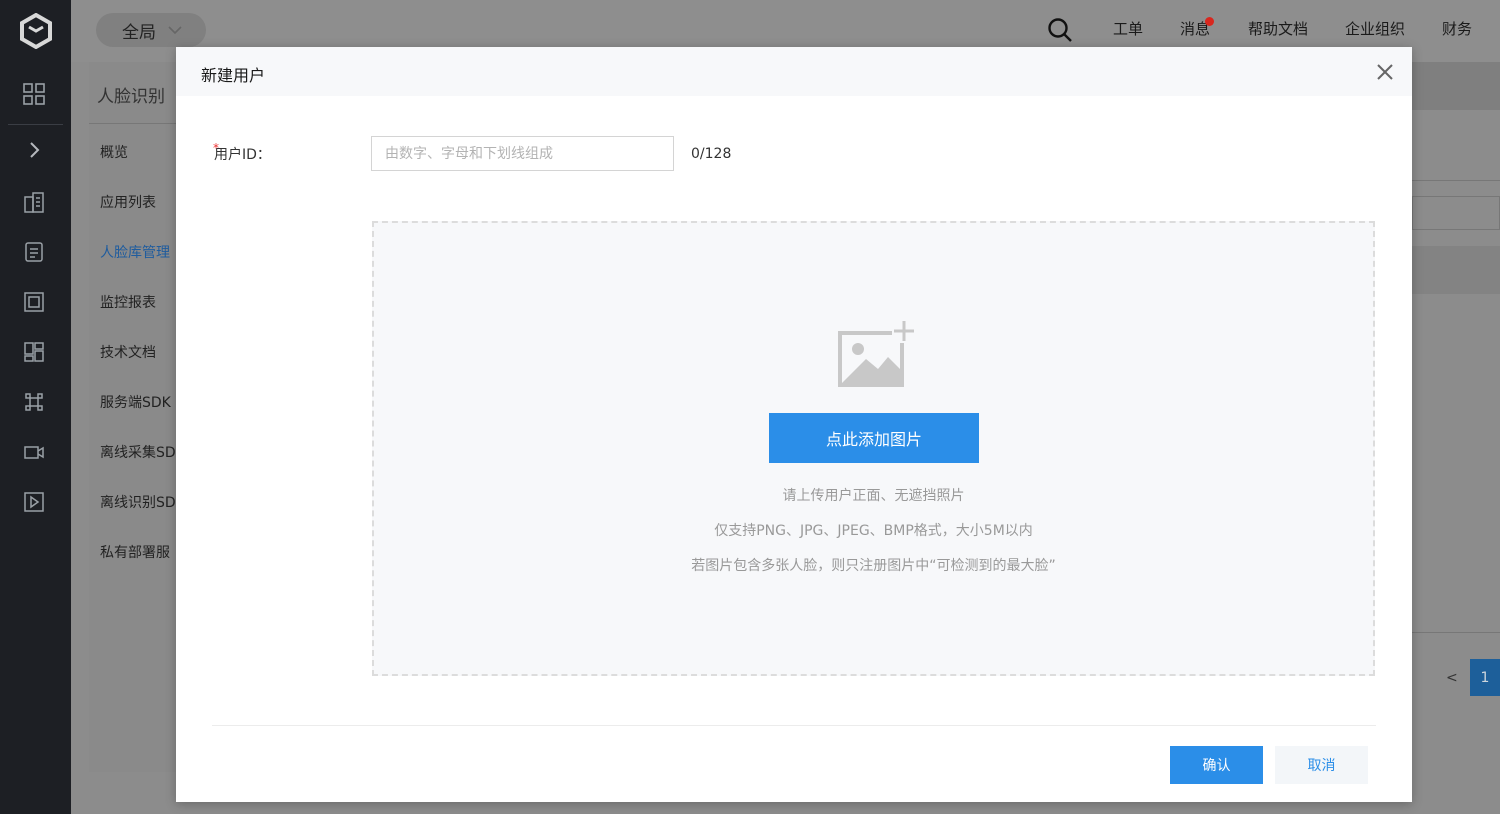  What do you see at coordinates (138, 452) in the screenshot?
I see `sidebar-item-offline-capture-sdk: 离线采集SD` at bounding box center [138, 452].